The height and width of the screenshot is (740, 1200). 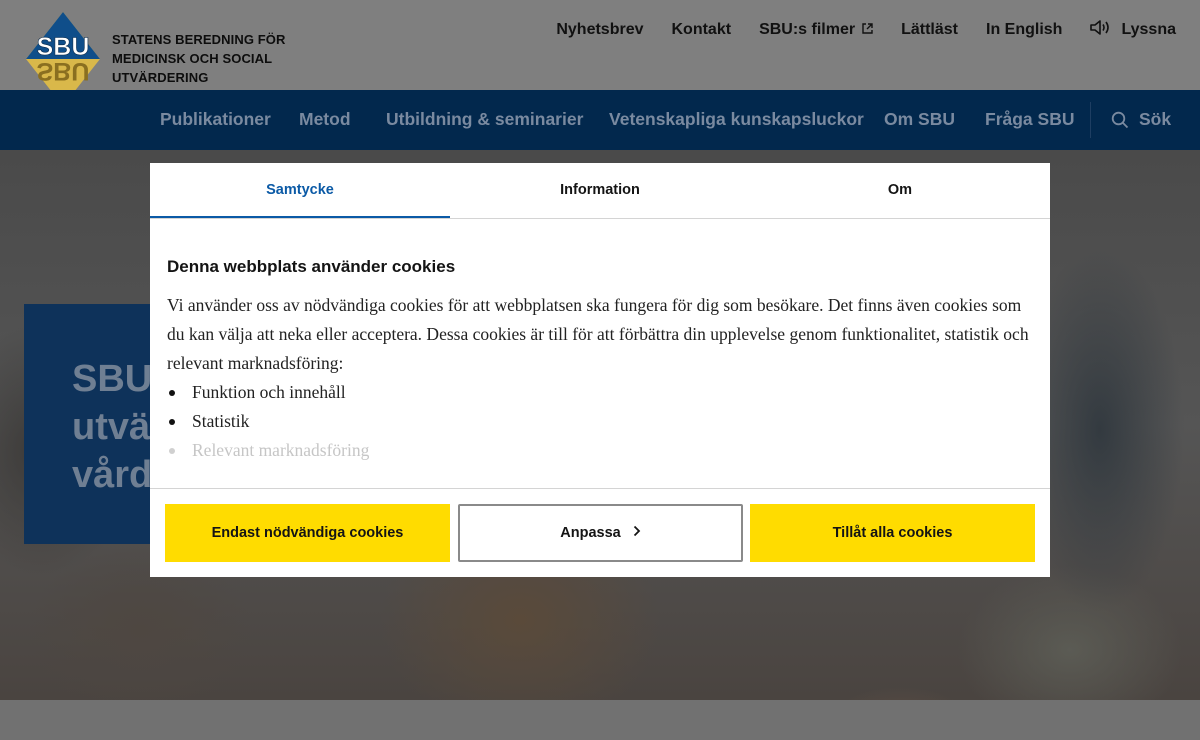 What do you see at coordinates (63, 71) in the screenshot?
I see `logo-text-bottom: SBU` at bounding box center [63, 71].